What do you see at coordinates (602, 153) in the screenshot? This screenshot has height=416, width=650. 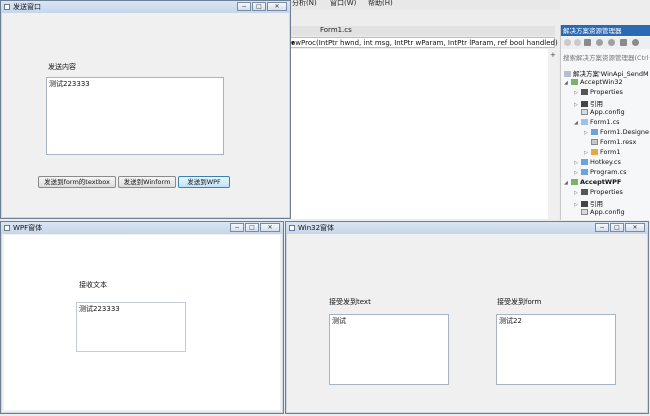 I see `tree-item-form1: ▷ Form1` at bounding box center [602, 153].